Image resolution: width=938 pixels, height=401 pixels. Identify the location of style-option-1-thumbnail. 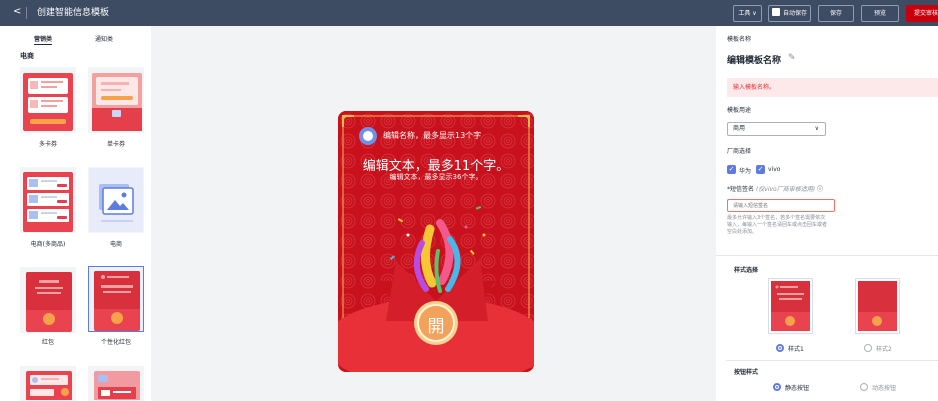
(790, 306).